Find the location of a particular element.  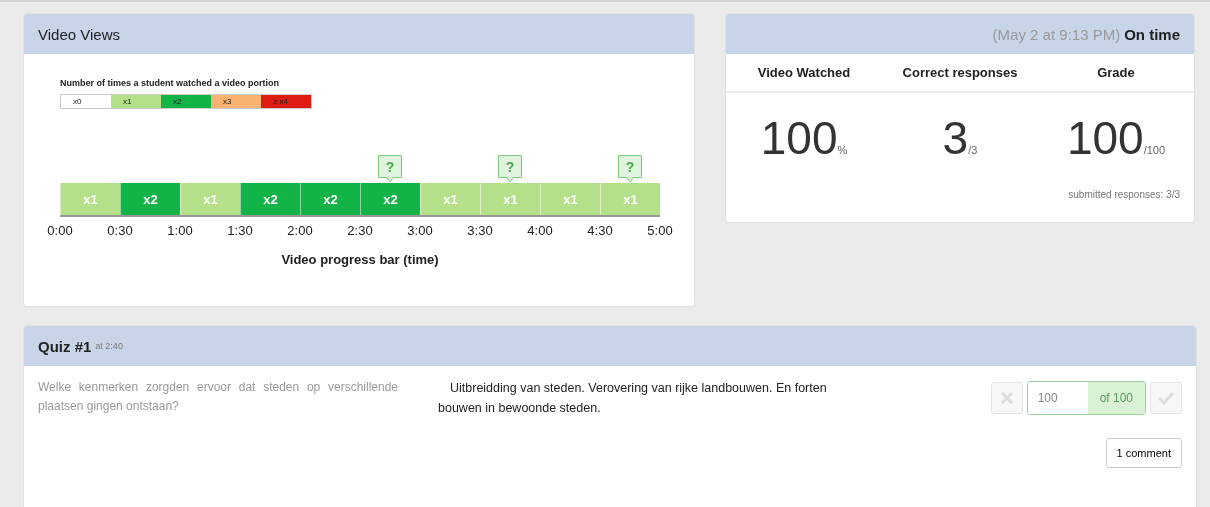

column-heading: Video Watched is located at coordinates (804, 72).